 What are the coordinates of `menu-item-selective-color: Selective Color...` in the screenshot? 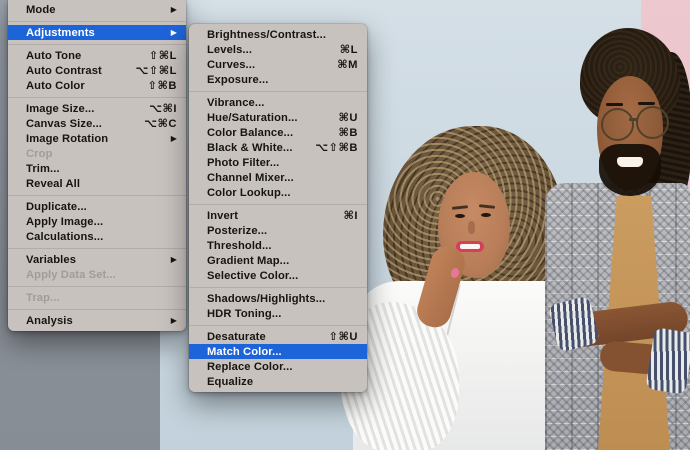 It's located at (278, 275).